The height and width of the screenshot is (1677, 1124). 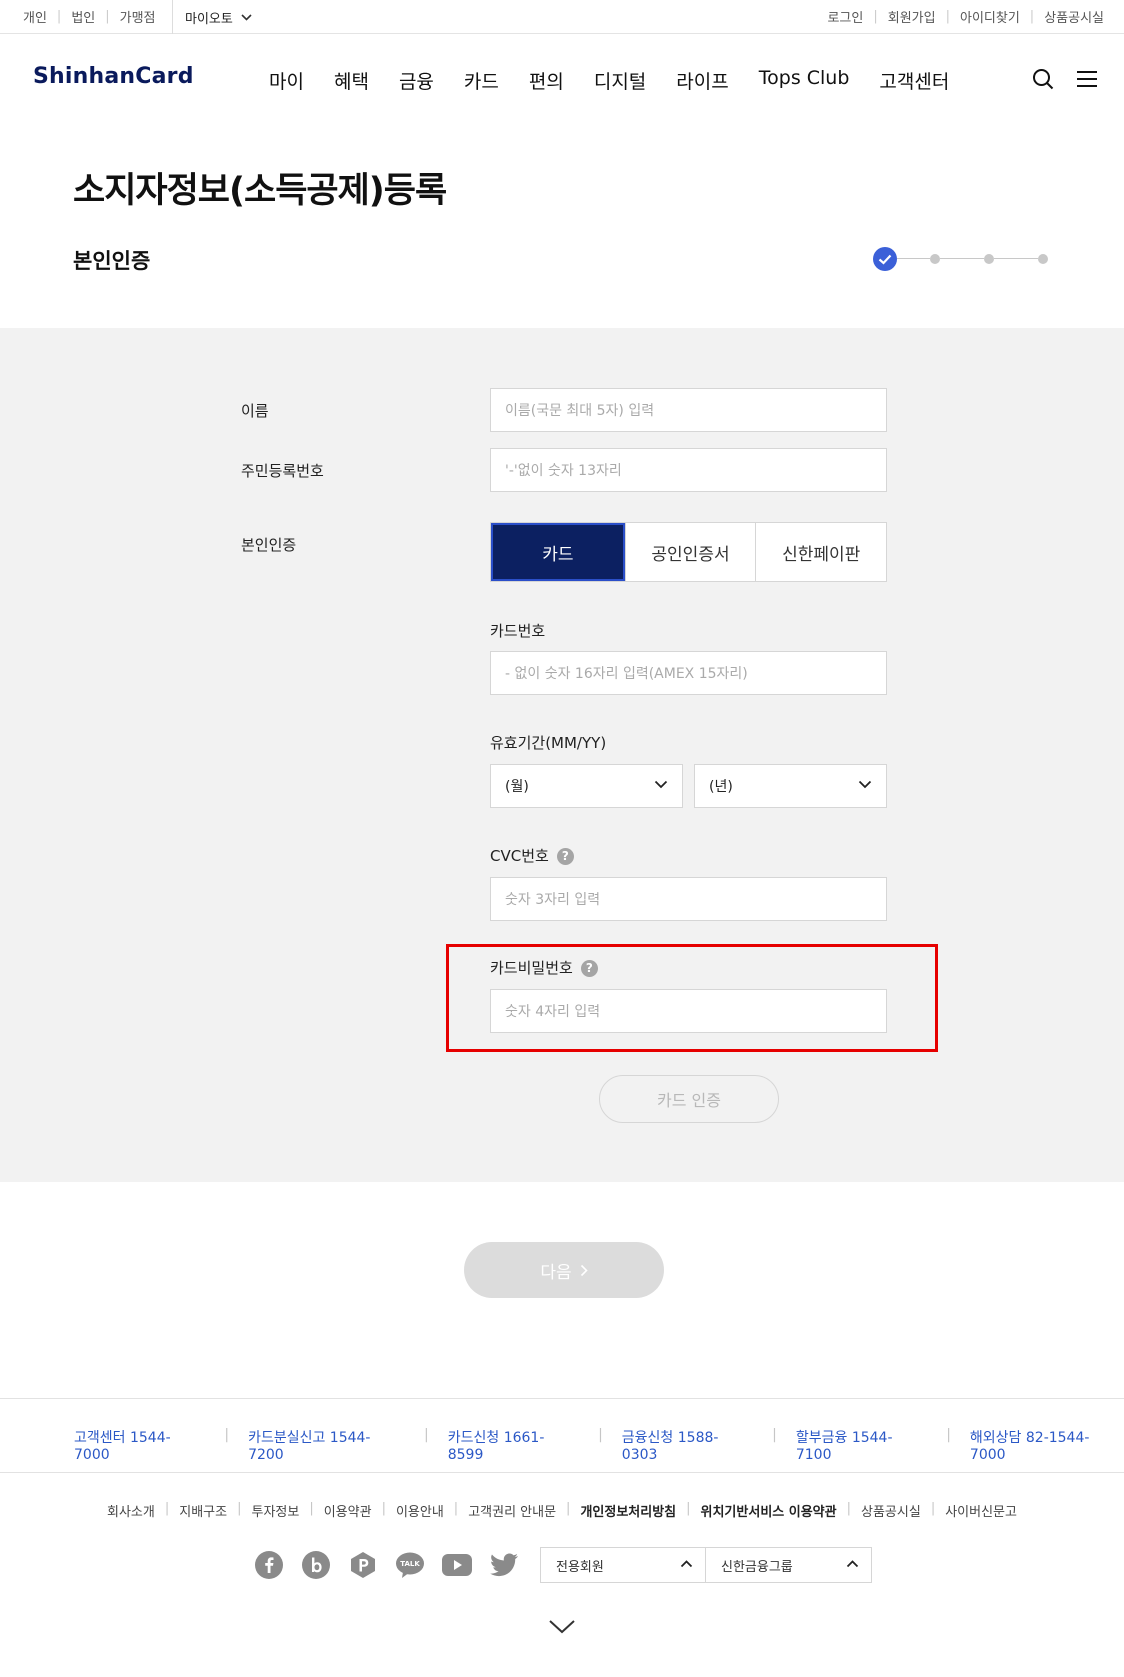 What do you see at coordinates (351, 80) in the screenshot?
I see `nav-item-benefits: 혜택` at bounding box center [351, 80].